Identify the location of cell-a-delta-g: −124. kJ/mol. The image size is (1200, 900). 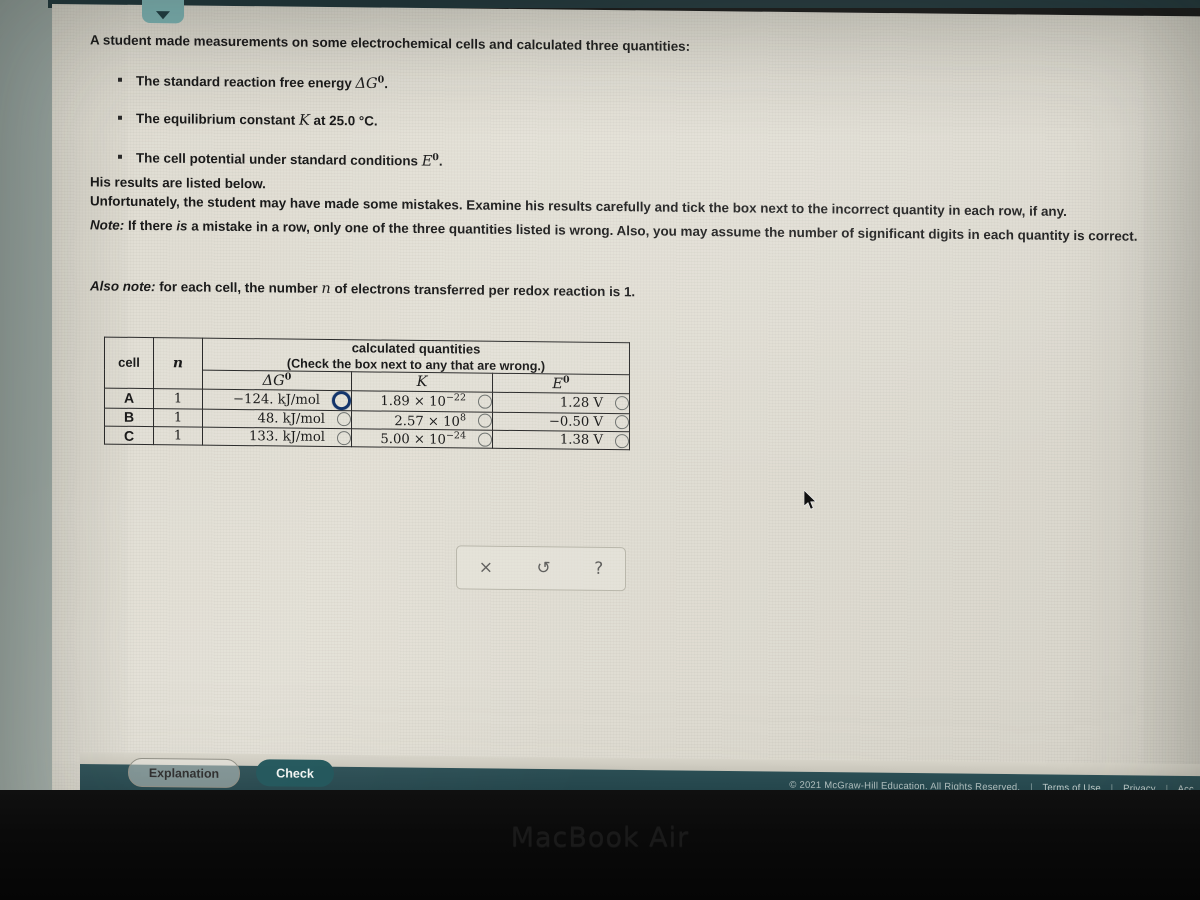
(277, 399).